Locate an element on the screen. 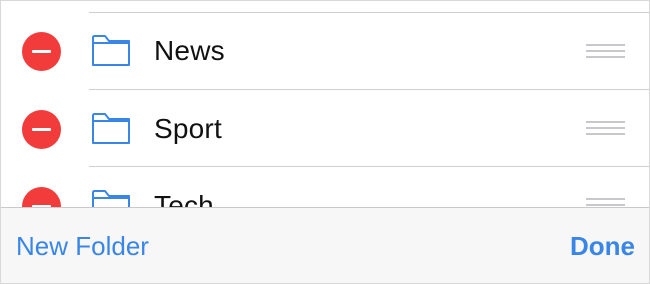 The image size is (650, 284). folder-label: Tech is located at coordinates (184, 198).